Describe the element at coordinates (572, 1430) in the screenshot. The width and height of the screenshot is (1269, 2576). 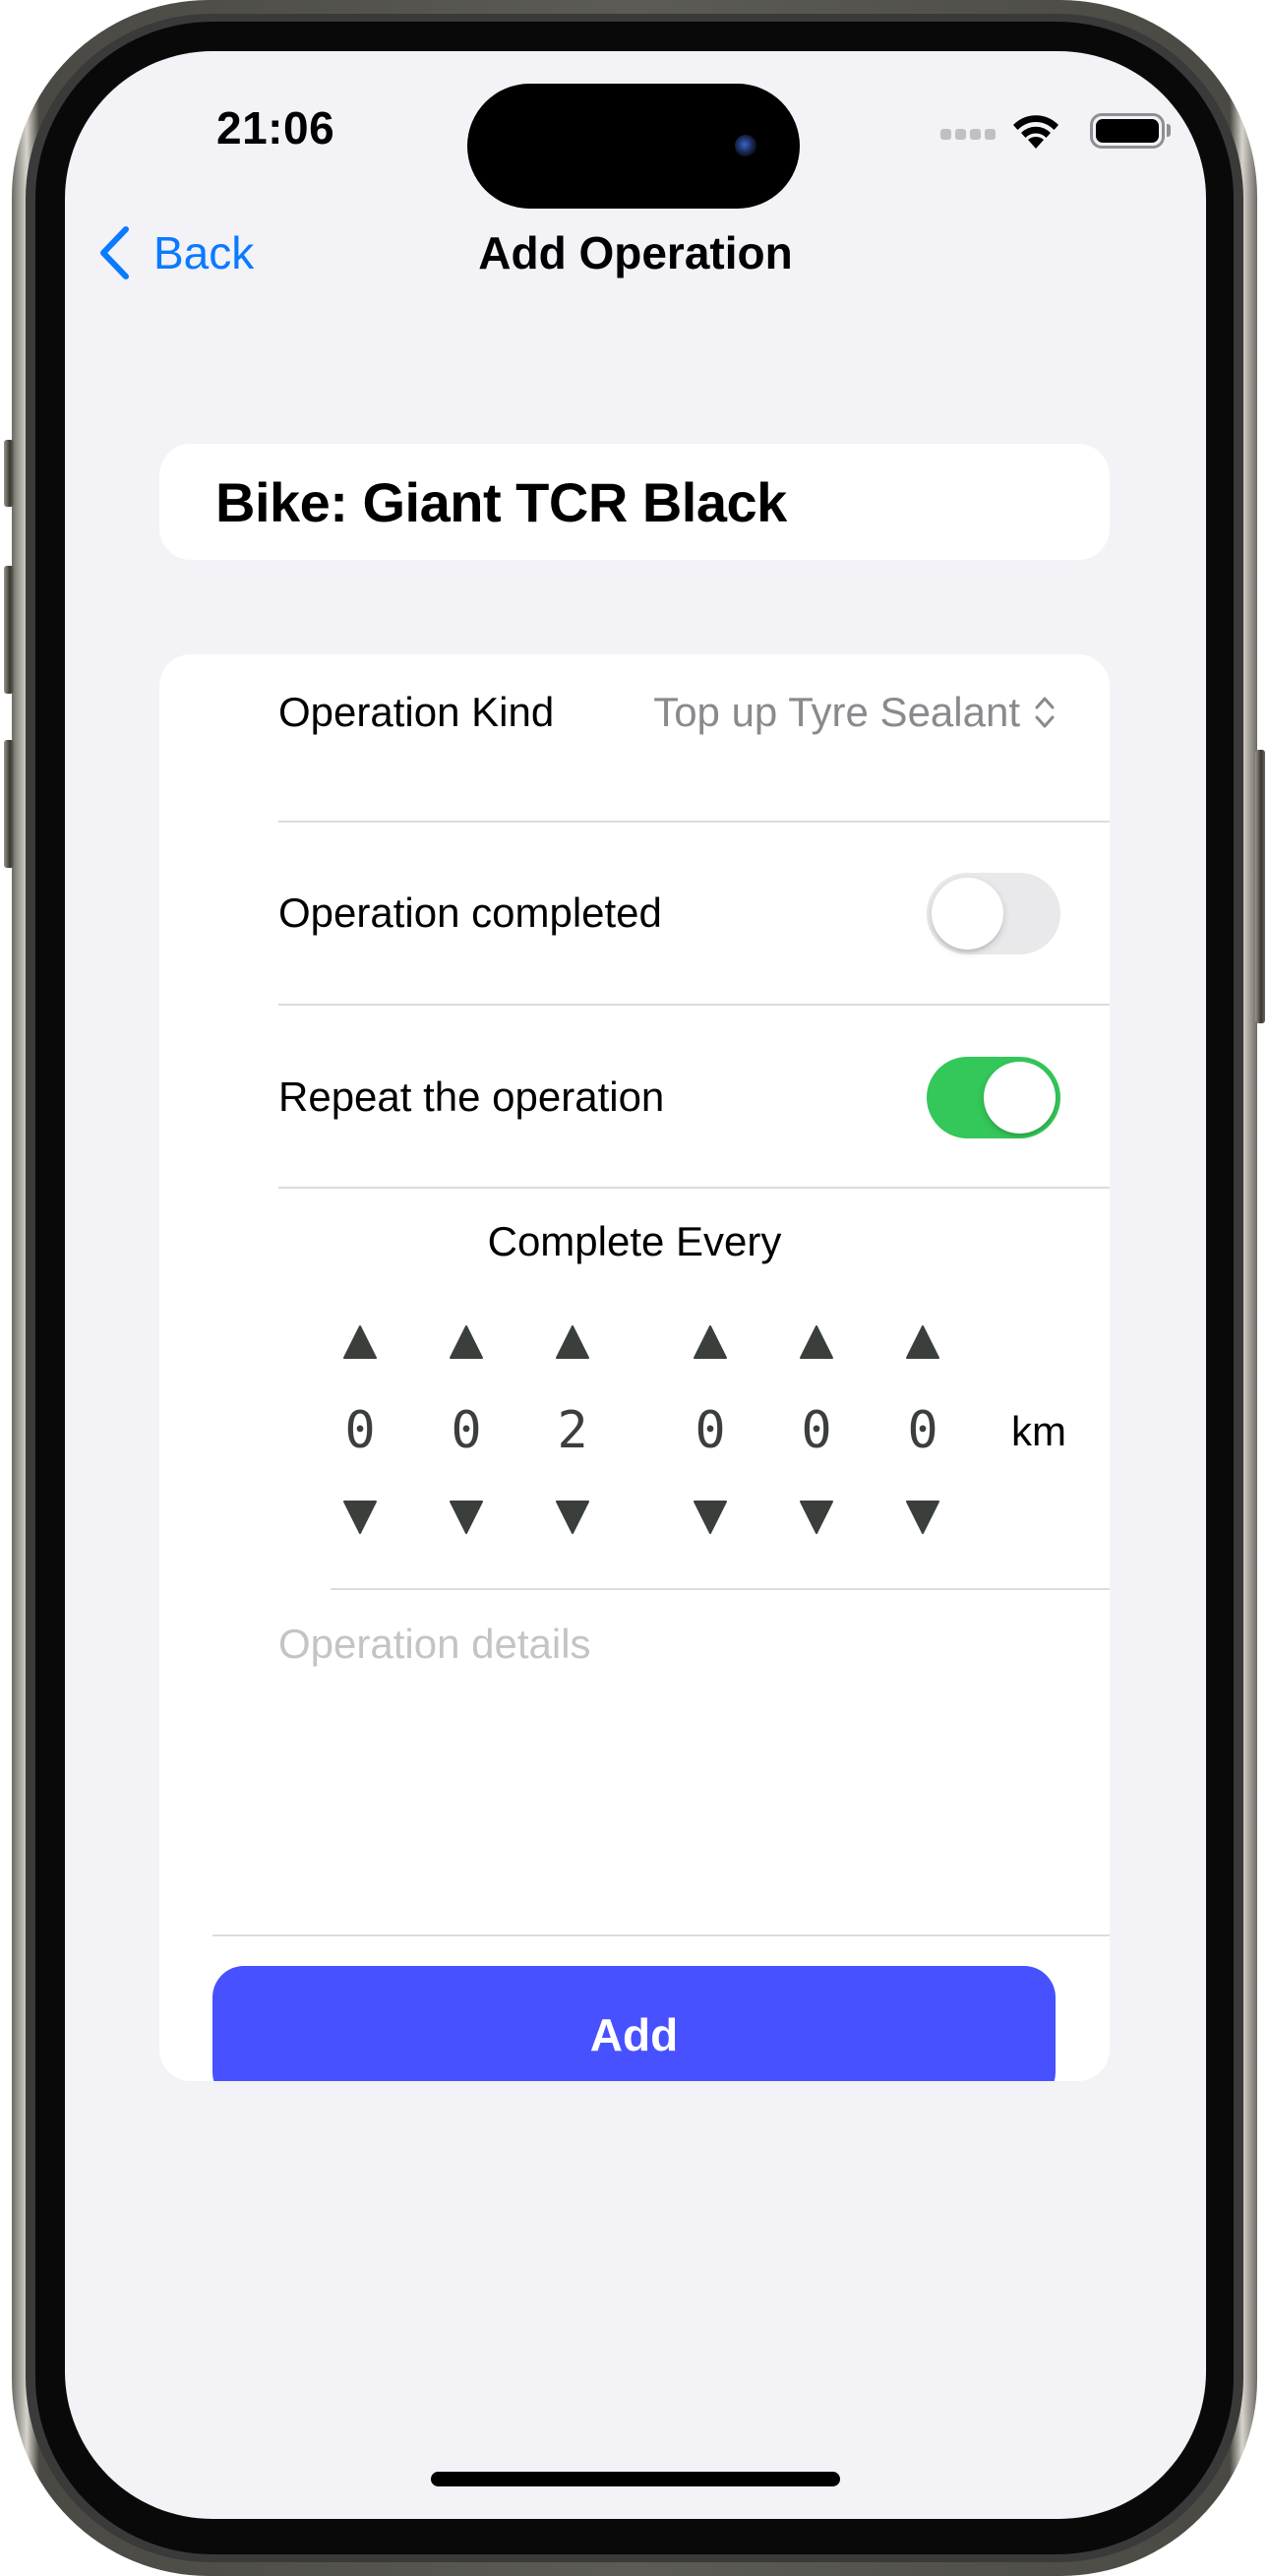
I see `digit-value: 2` at that location.